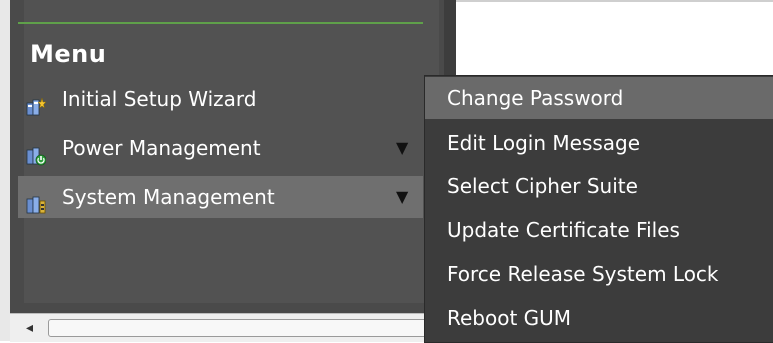 The width and height of the screenshot is (773, 343). I want to click on setup-wizard-icon, so click(36, 102).